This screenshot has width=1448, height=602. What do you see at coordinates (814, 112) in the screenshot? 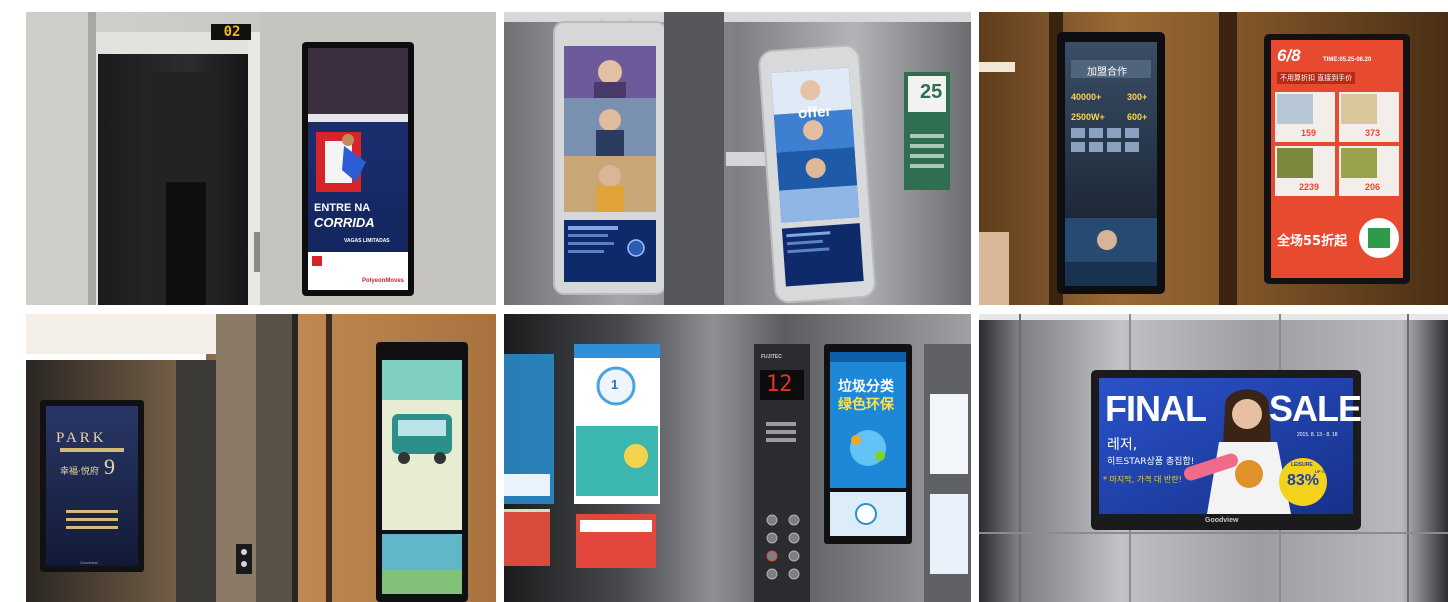
I see `screen-offer-label: offer` at bounding box center [814, 112].